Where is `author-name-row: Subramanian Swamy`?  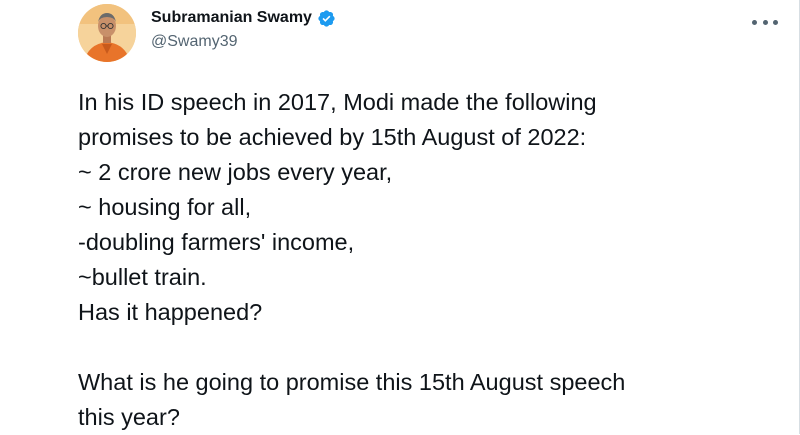
author-name-row: Subramanian Swamy is located at coordinates (243, 18).